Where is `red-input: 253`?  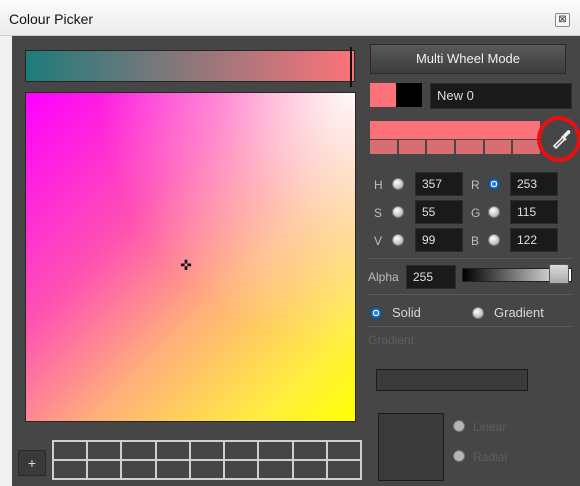
red-input: 253 is located at coordinates (534, 184).